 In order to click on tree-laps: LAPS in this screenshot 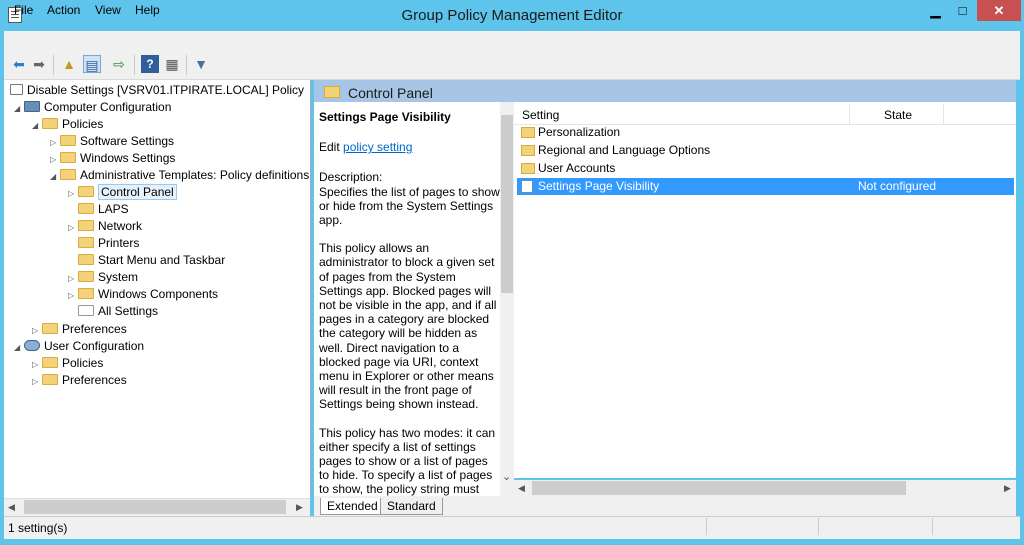, I will do `click(103, 209)`.